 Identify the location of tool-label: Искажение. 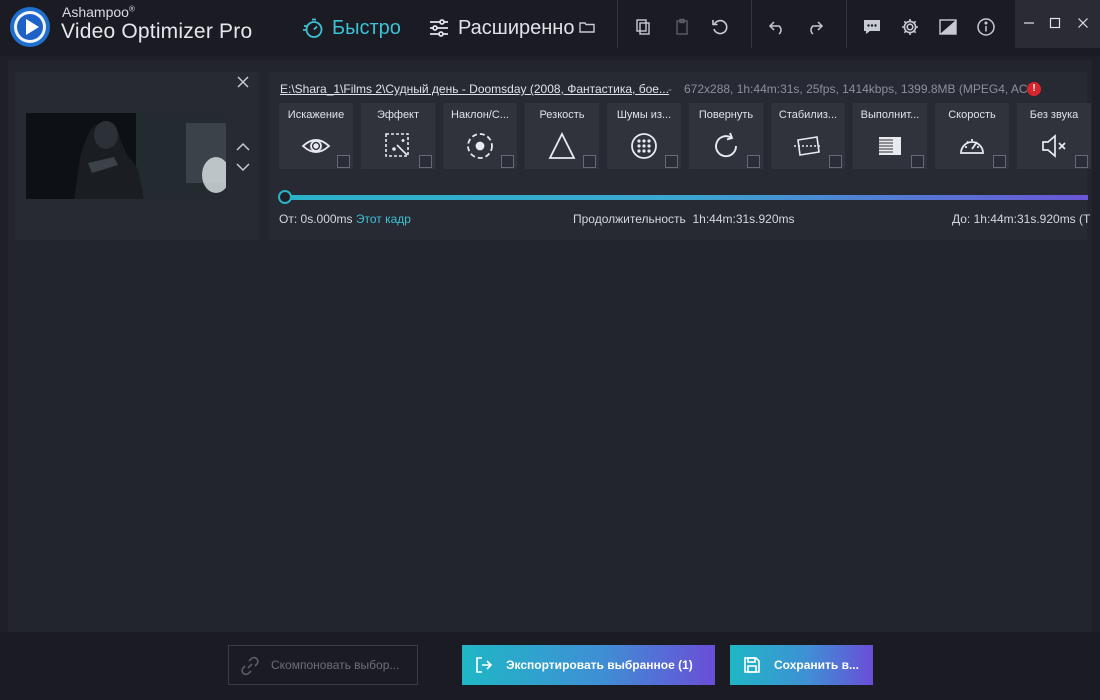
(316, 115).